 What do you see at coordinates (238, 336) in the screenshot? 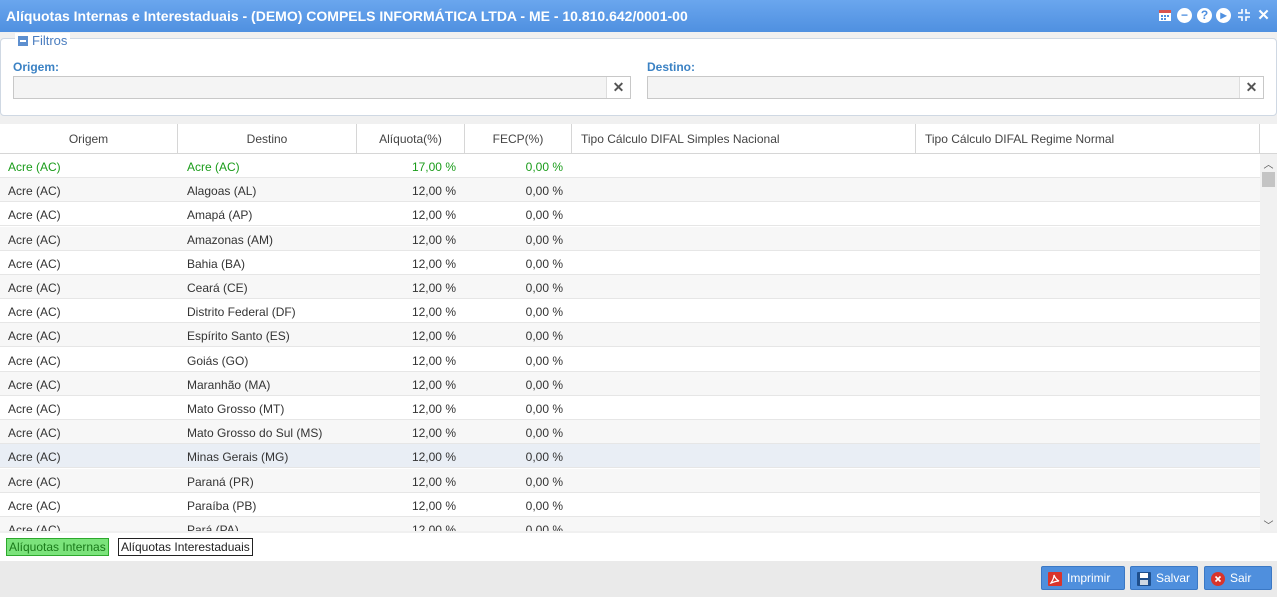
I see `cell-destino: Espírito Santo (ES)` at bounding box center [238, 336].